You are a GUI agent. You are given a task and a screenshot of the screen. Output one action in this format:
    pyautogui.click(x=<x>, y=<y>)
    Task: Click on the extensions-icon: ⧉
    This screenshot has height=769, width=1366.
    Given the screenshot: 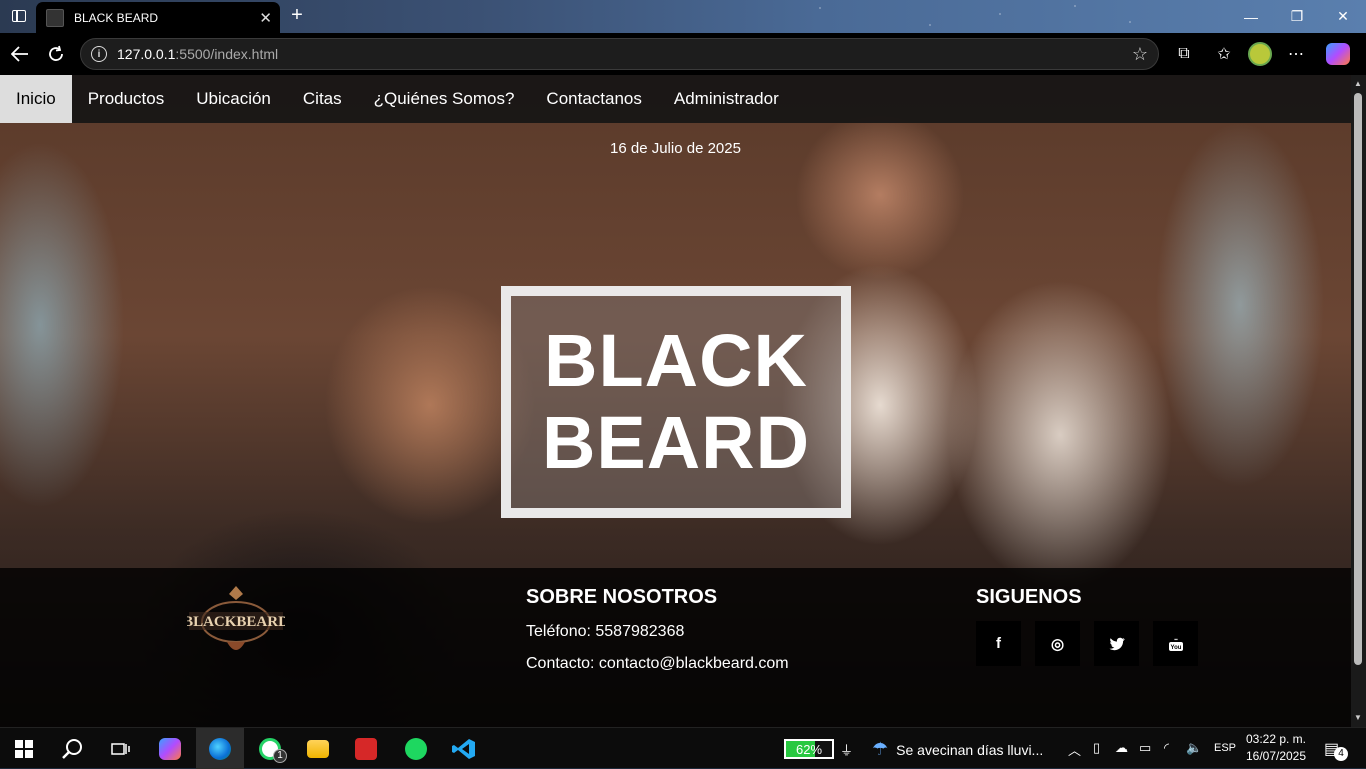 What is the action you would take?
    pyautogui.click(x=1184, y=54)
    